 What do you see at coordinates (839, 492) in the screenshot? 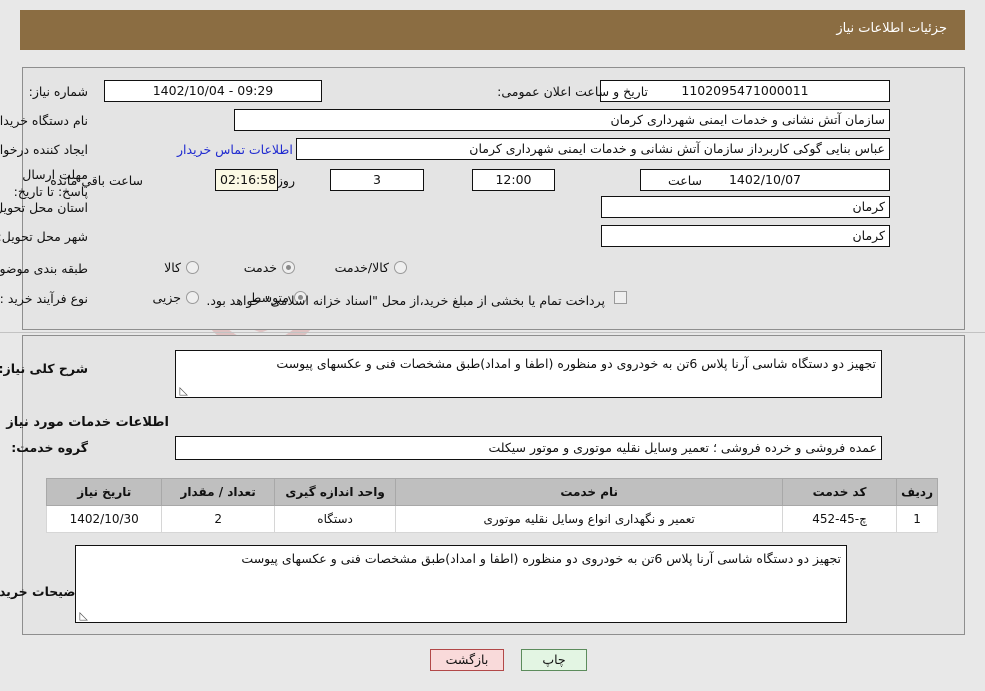
I see `th-service-code: کد خدمت` at bounding box center [839, 492].